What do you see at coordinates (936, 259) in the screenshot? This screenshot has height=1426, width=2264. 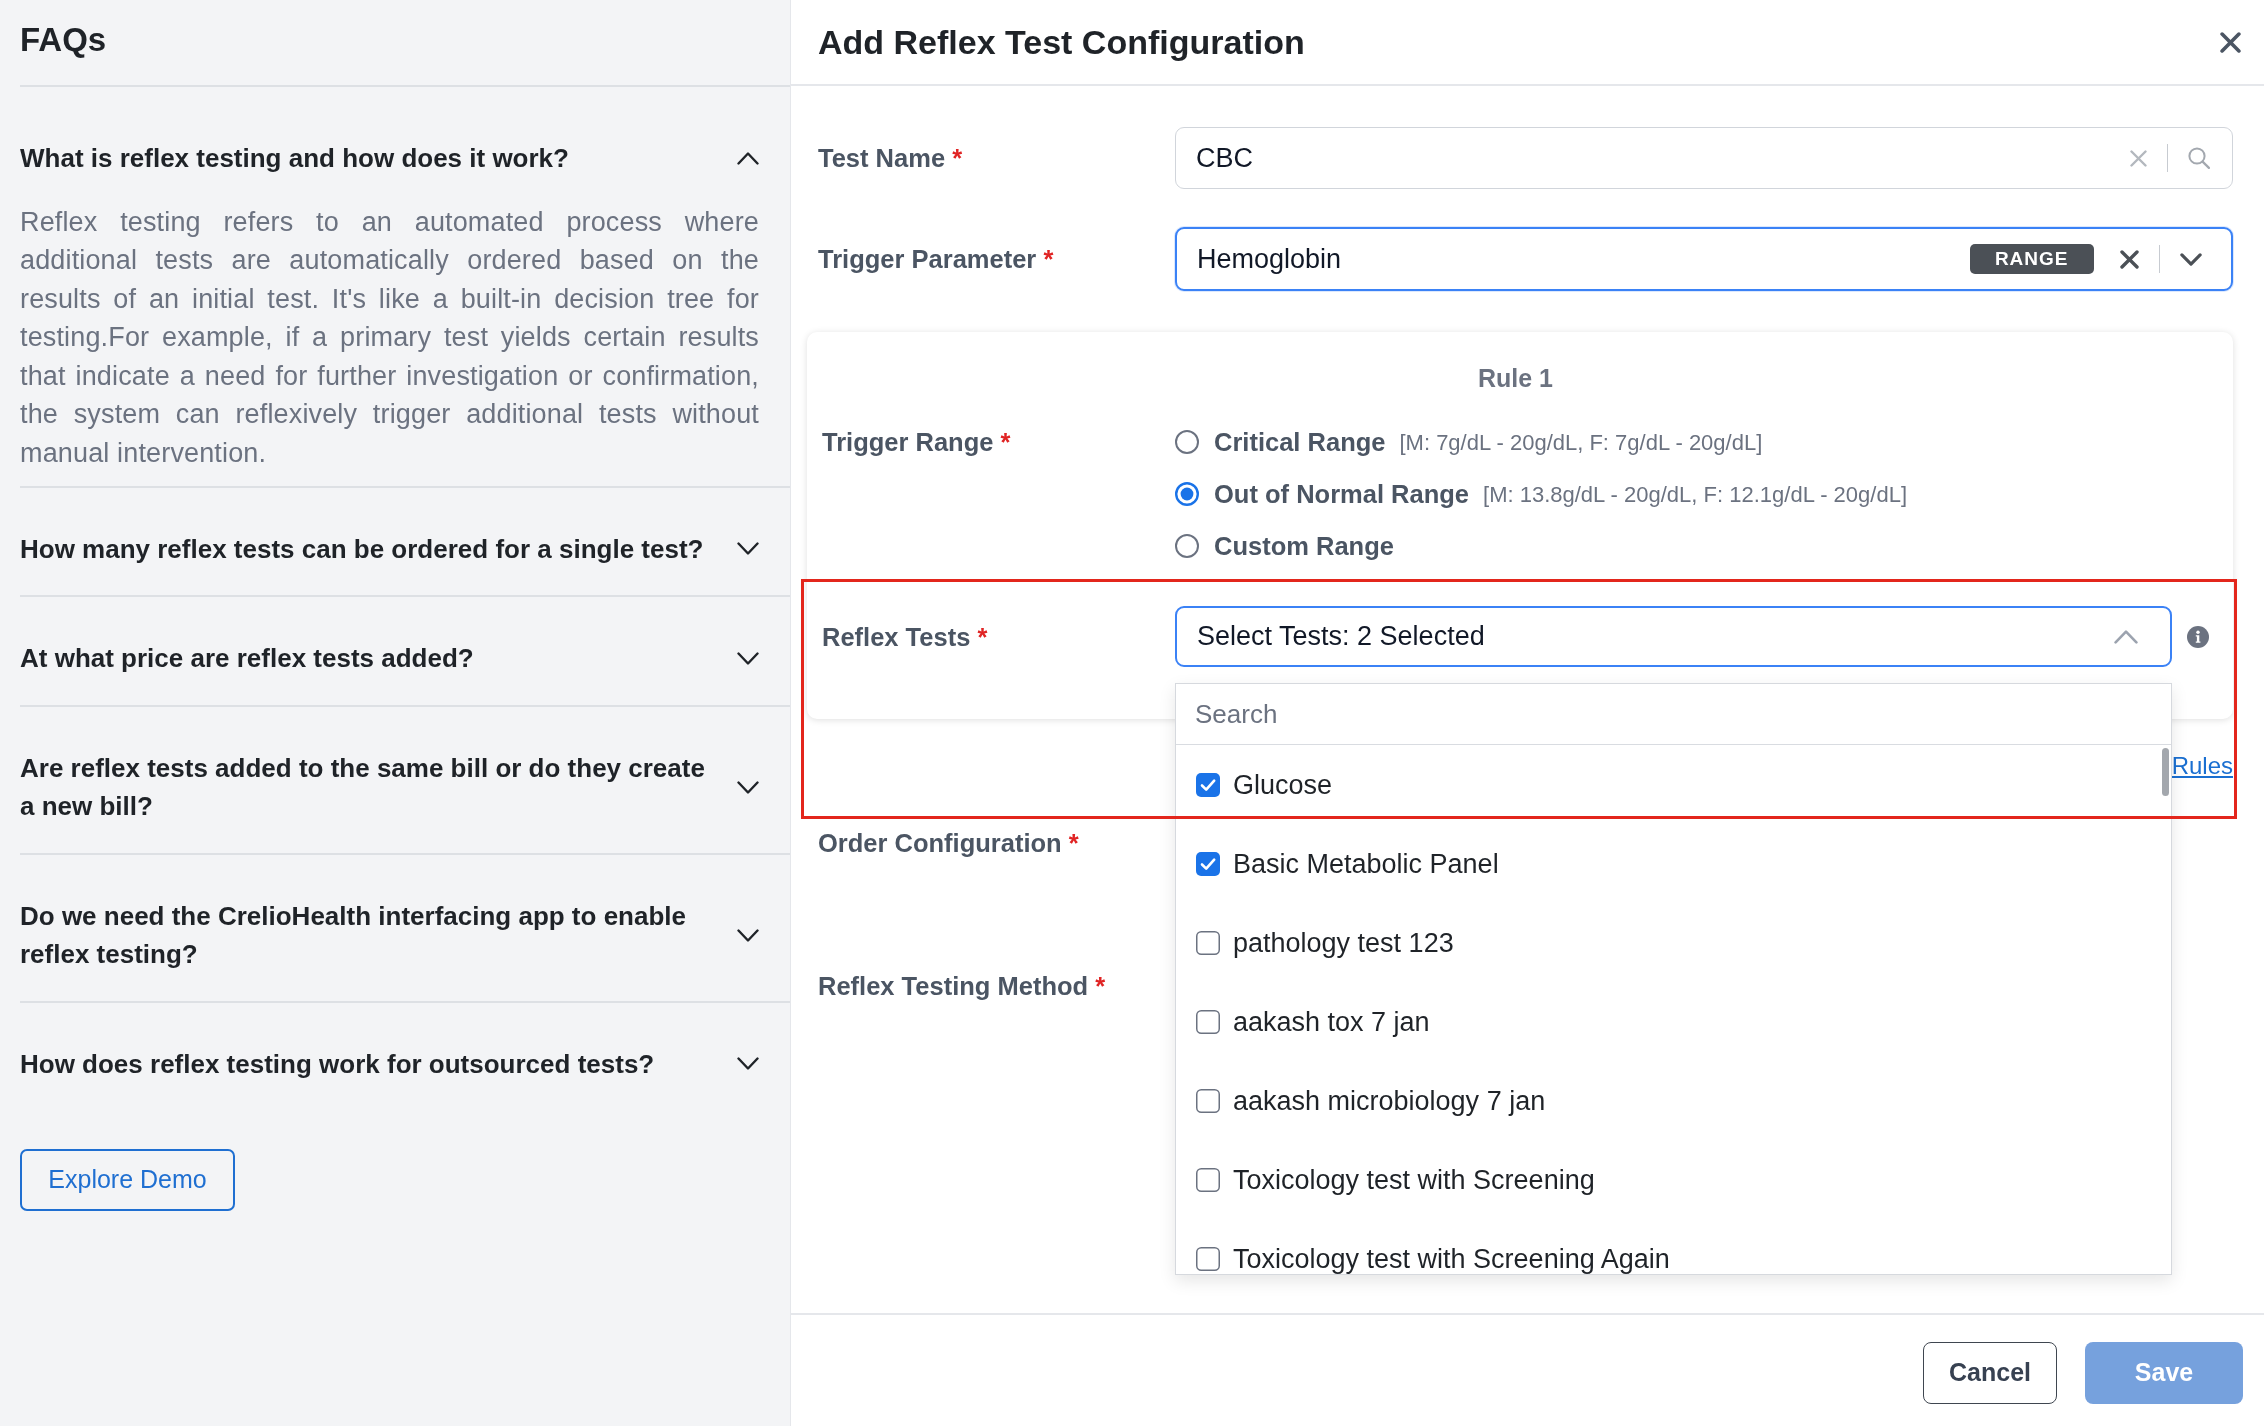 I see `field-label: Trigger Parameter *` at bounding box center [936, 259].